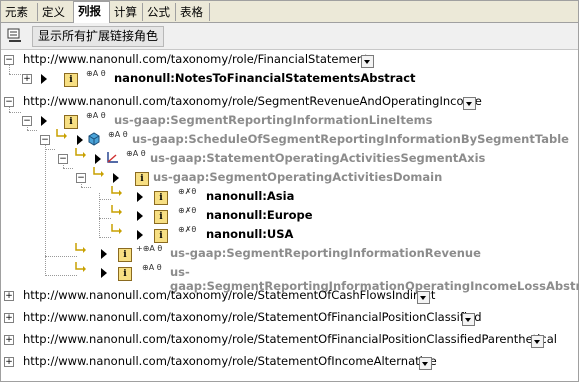 Image resolution: width=579 pixels, height=382 pixels. What do you see at coordinates (193, 12) in the screenshot?
I see `tab-table: 表格` at bounding box center [193, 12].